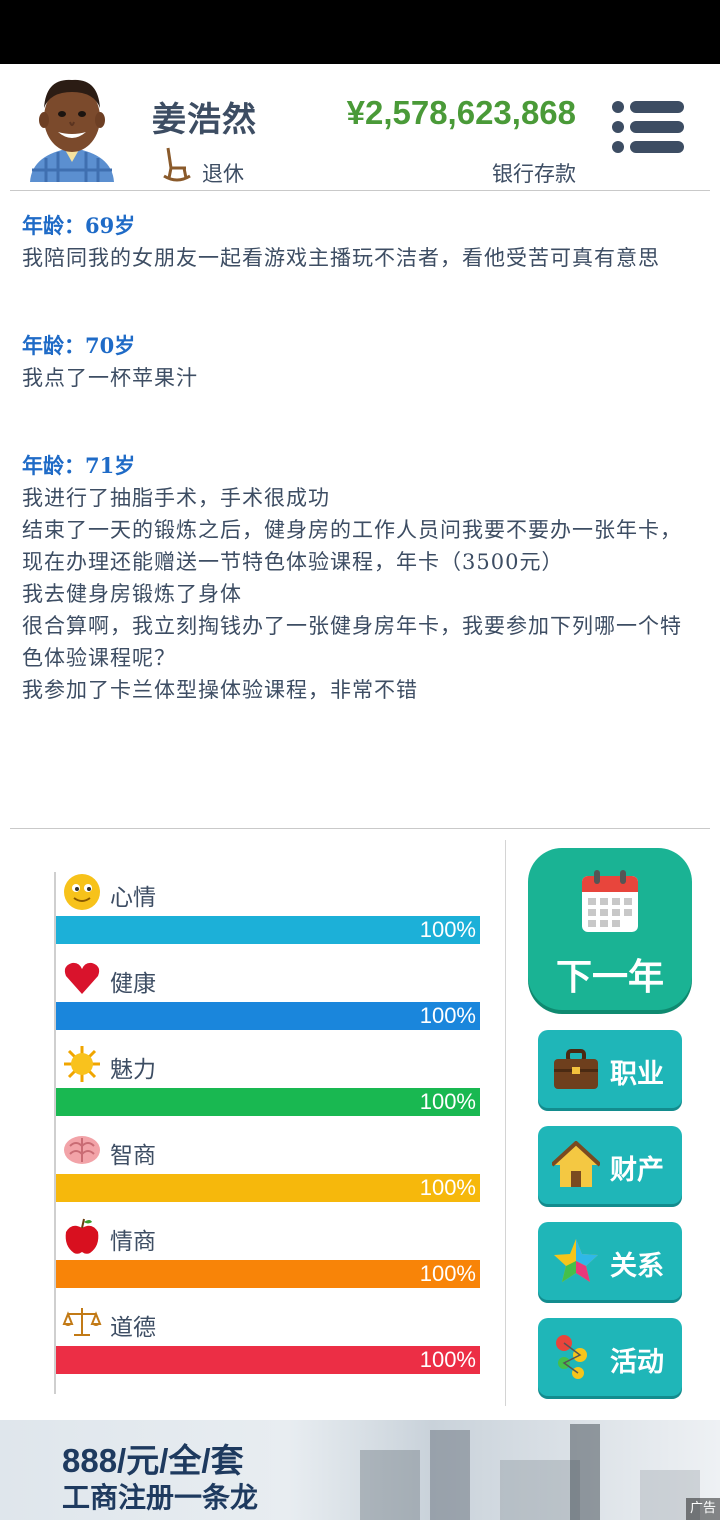 The image size is (720, 1520). What do you see at coordinates (360, 32) in the screenshot?
I see `status-bar` at bounding box center [360, 32].